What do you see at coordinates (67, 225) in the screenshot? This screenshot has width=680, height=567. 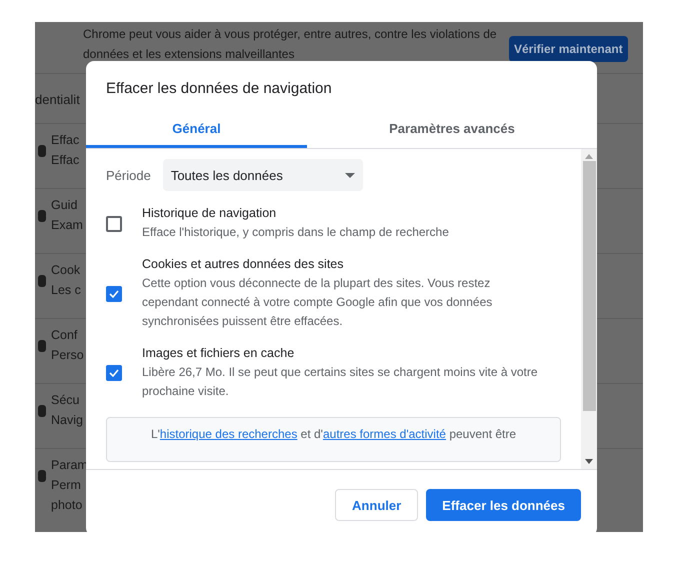 I see `item-subtitle: Exam` at bounding box center [67, 225].